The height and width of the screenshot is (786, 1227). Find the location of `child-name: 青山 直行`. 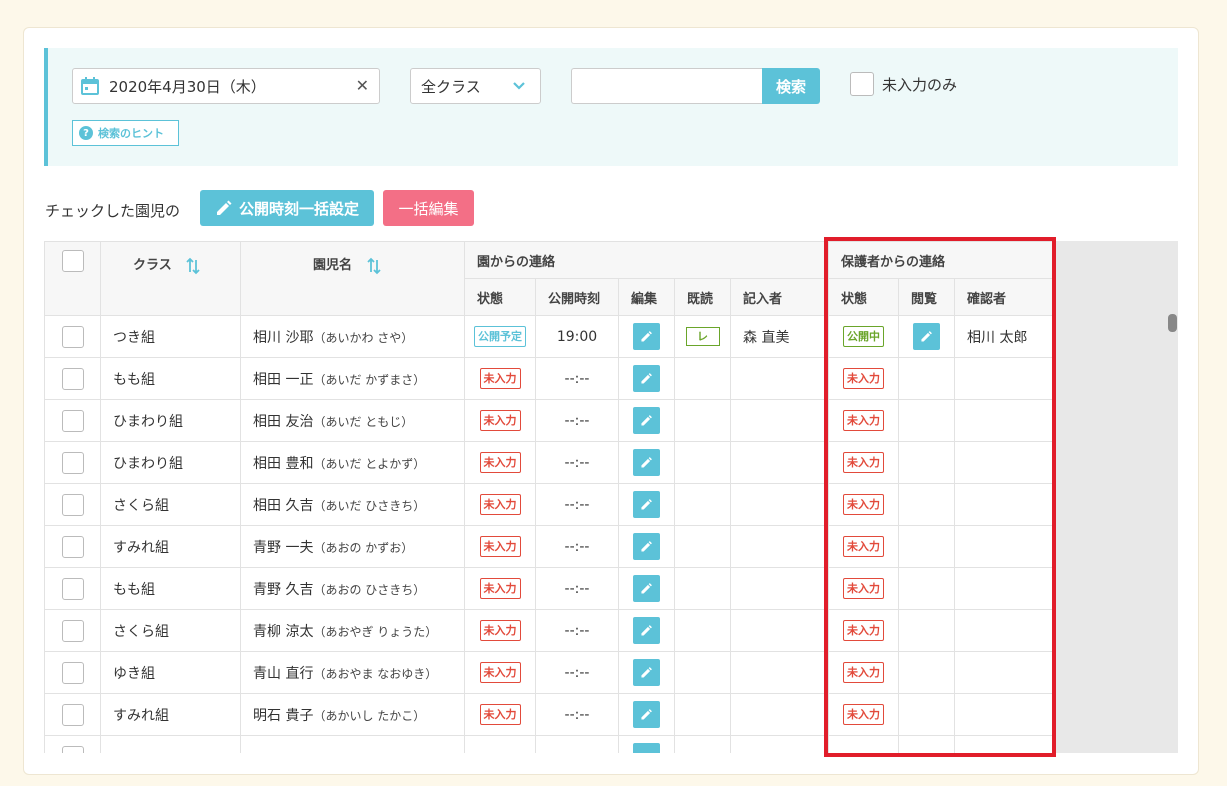

child-name: 青山 直行 is located at coordinates (283, 673).